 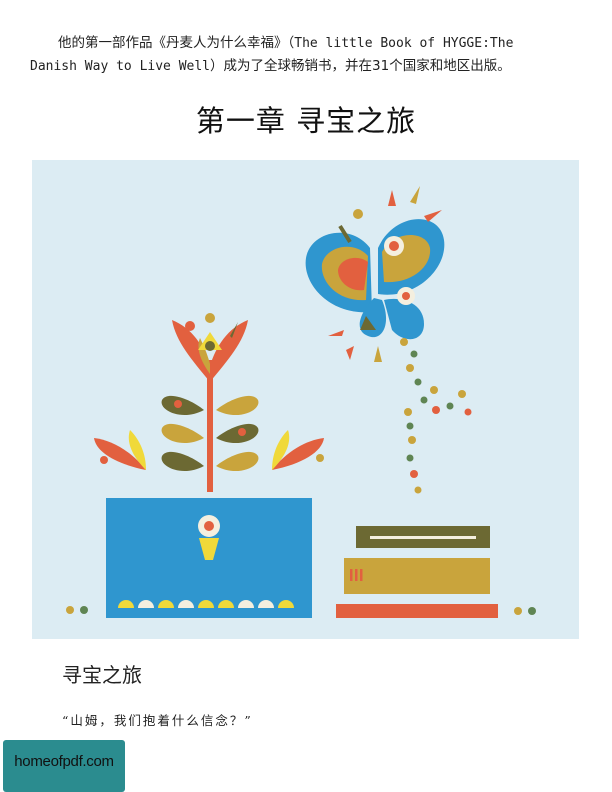 What do you see at coordinates (102, 675) in the screenshot?
I see `section-title: 寻宝之旅` at bounding box center [102, 675].